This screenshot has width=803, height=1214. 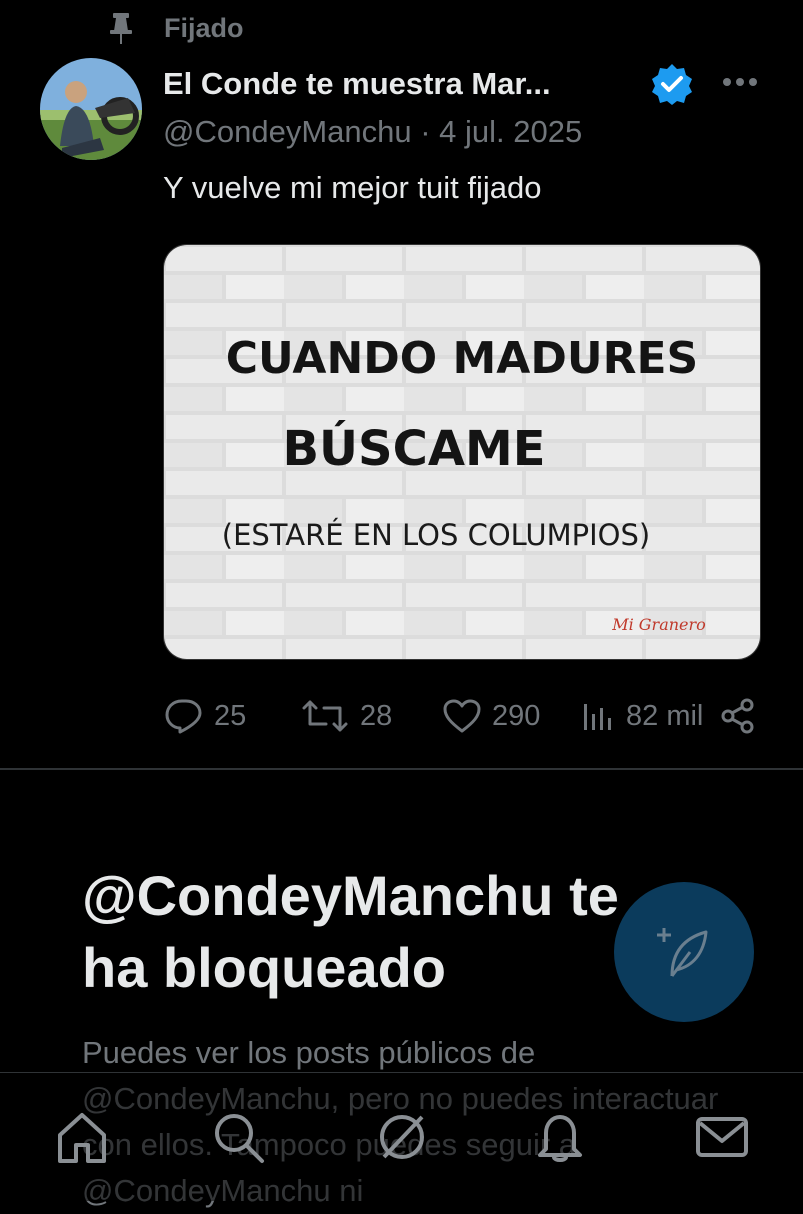 I want to click on views-button: 82 mil, so click(x=641, y=716).